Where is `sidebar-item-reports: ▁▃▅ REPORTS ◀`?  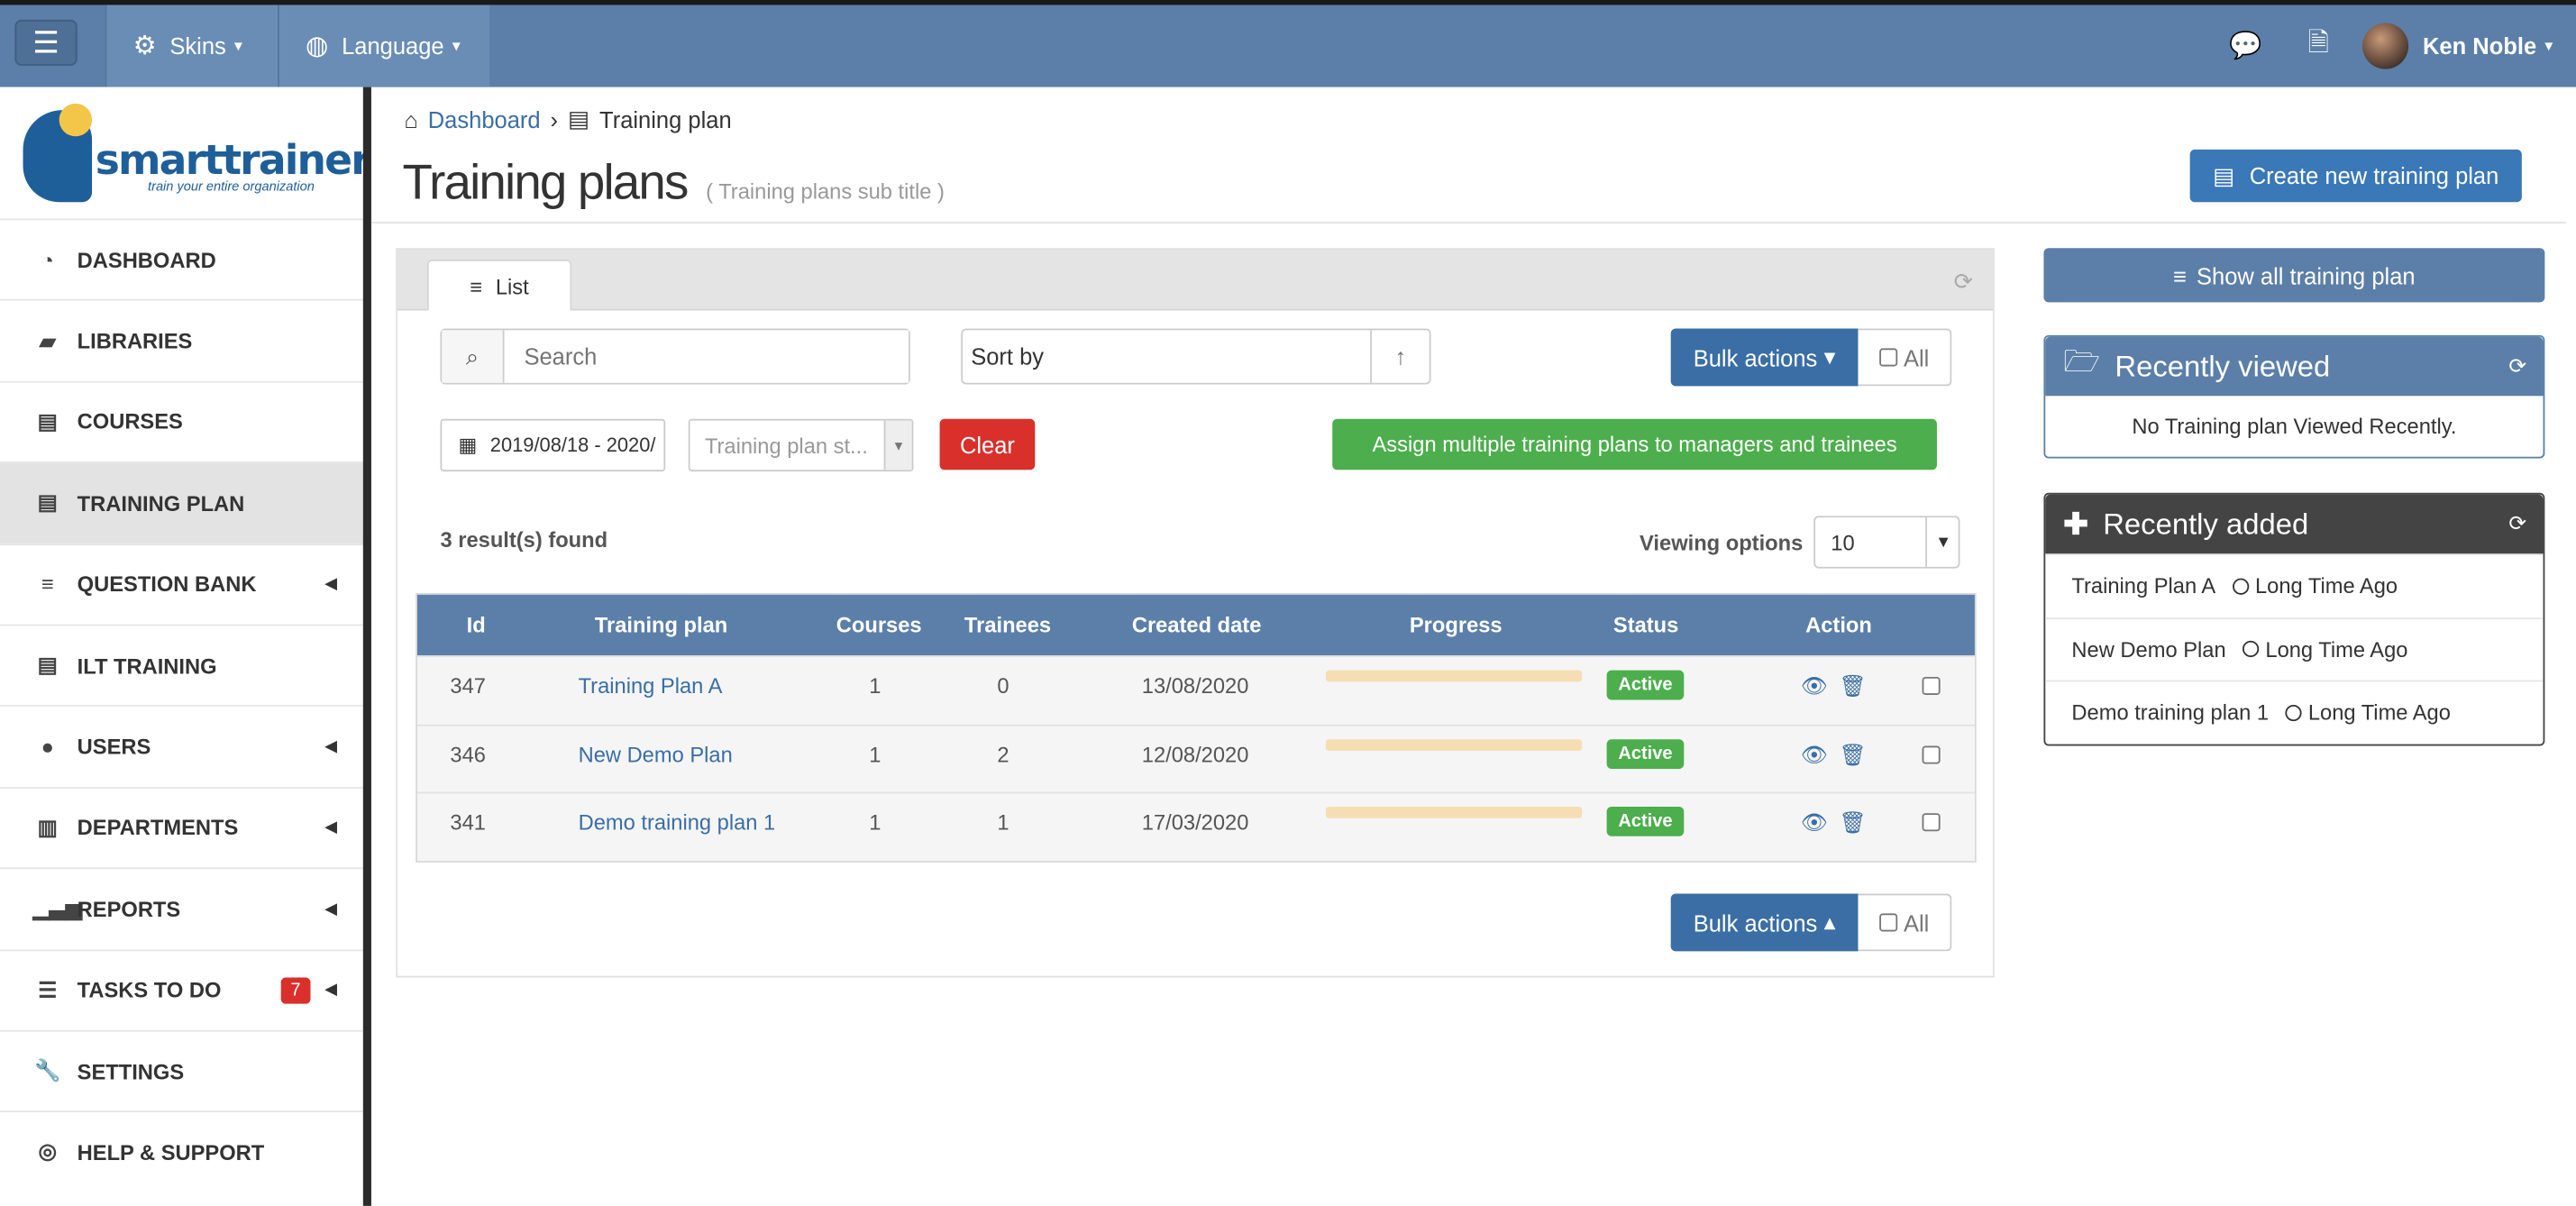 sidebar-item-reports: ▁▃▅ REPORTS ◀ is located at coordinates (181, 908).